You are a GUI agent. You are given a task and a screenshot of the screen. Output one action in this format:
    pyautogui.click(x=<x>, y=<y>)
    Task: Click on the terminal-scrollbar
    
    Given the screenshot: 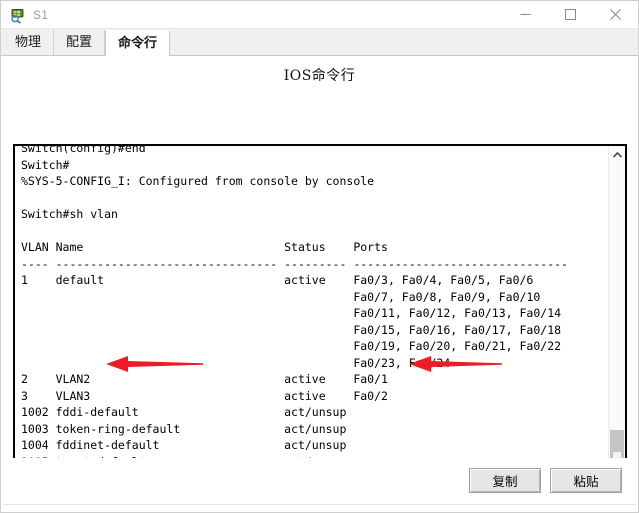 What is the action you would take?
    pyautogui.click(x=616, y=325)
    